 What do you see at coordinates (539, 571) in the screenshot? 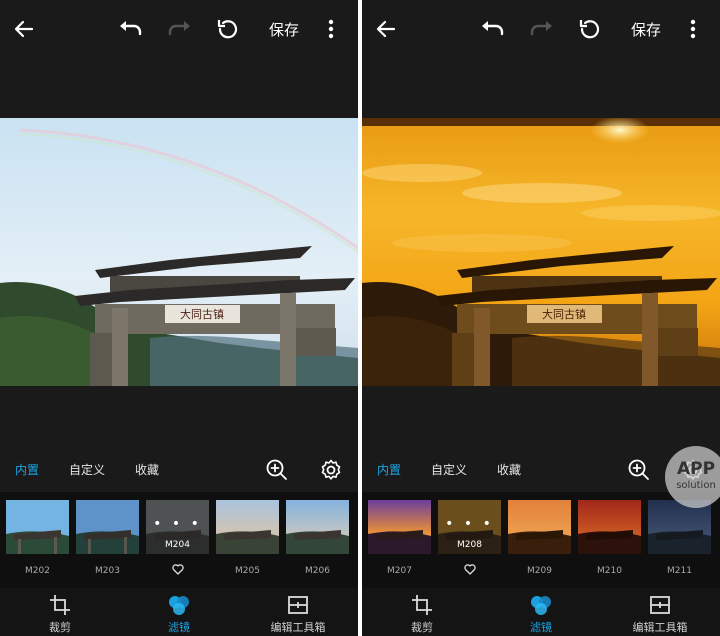
I see `filter-label: M209` at bounding box center [539, 571].